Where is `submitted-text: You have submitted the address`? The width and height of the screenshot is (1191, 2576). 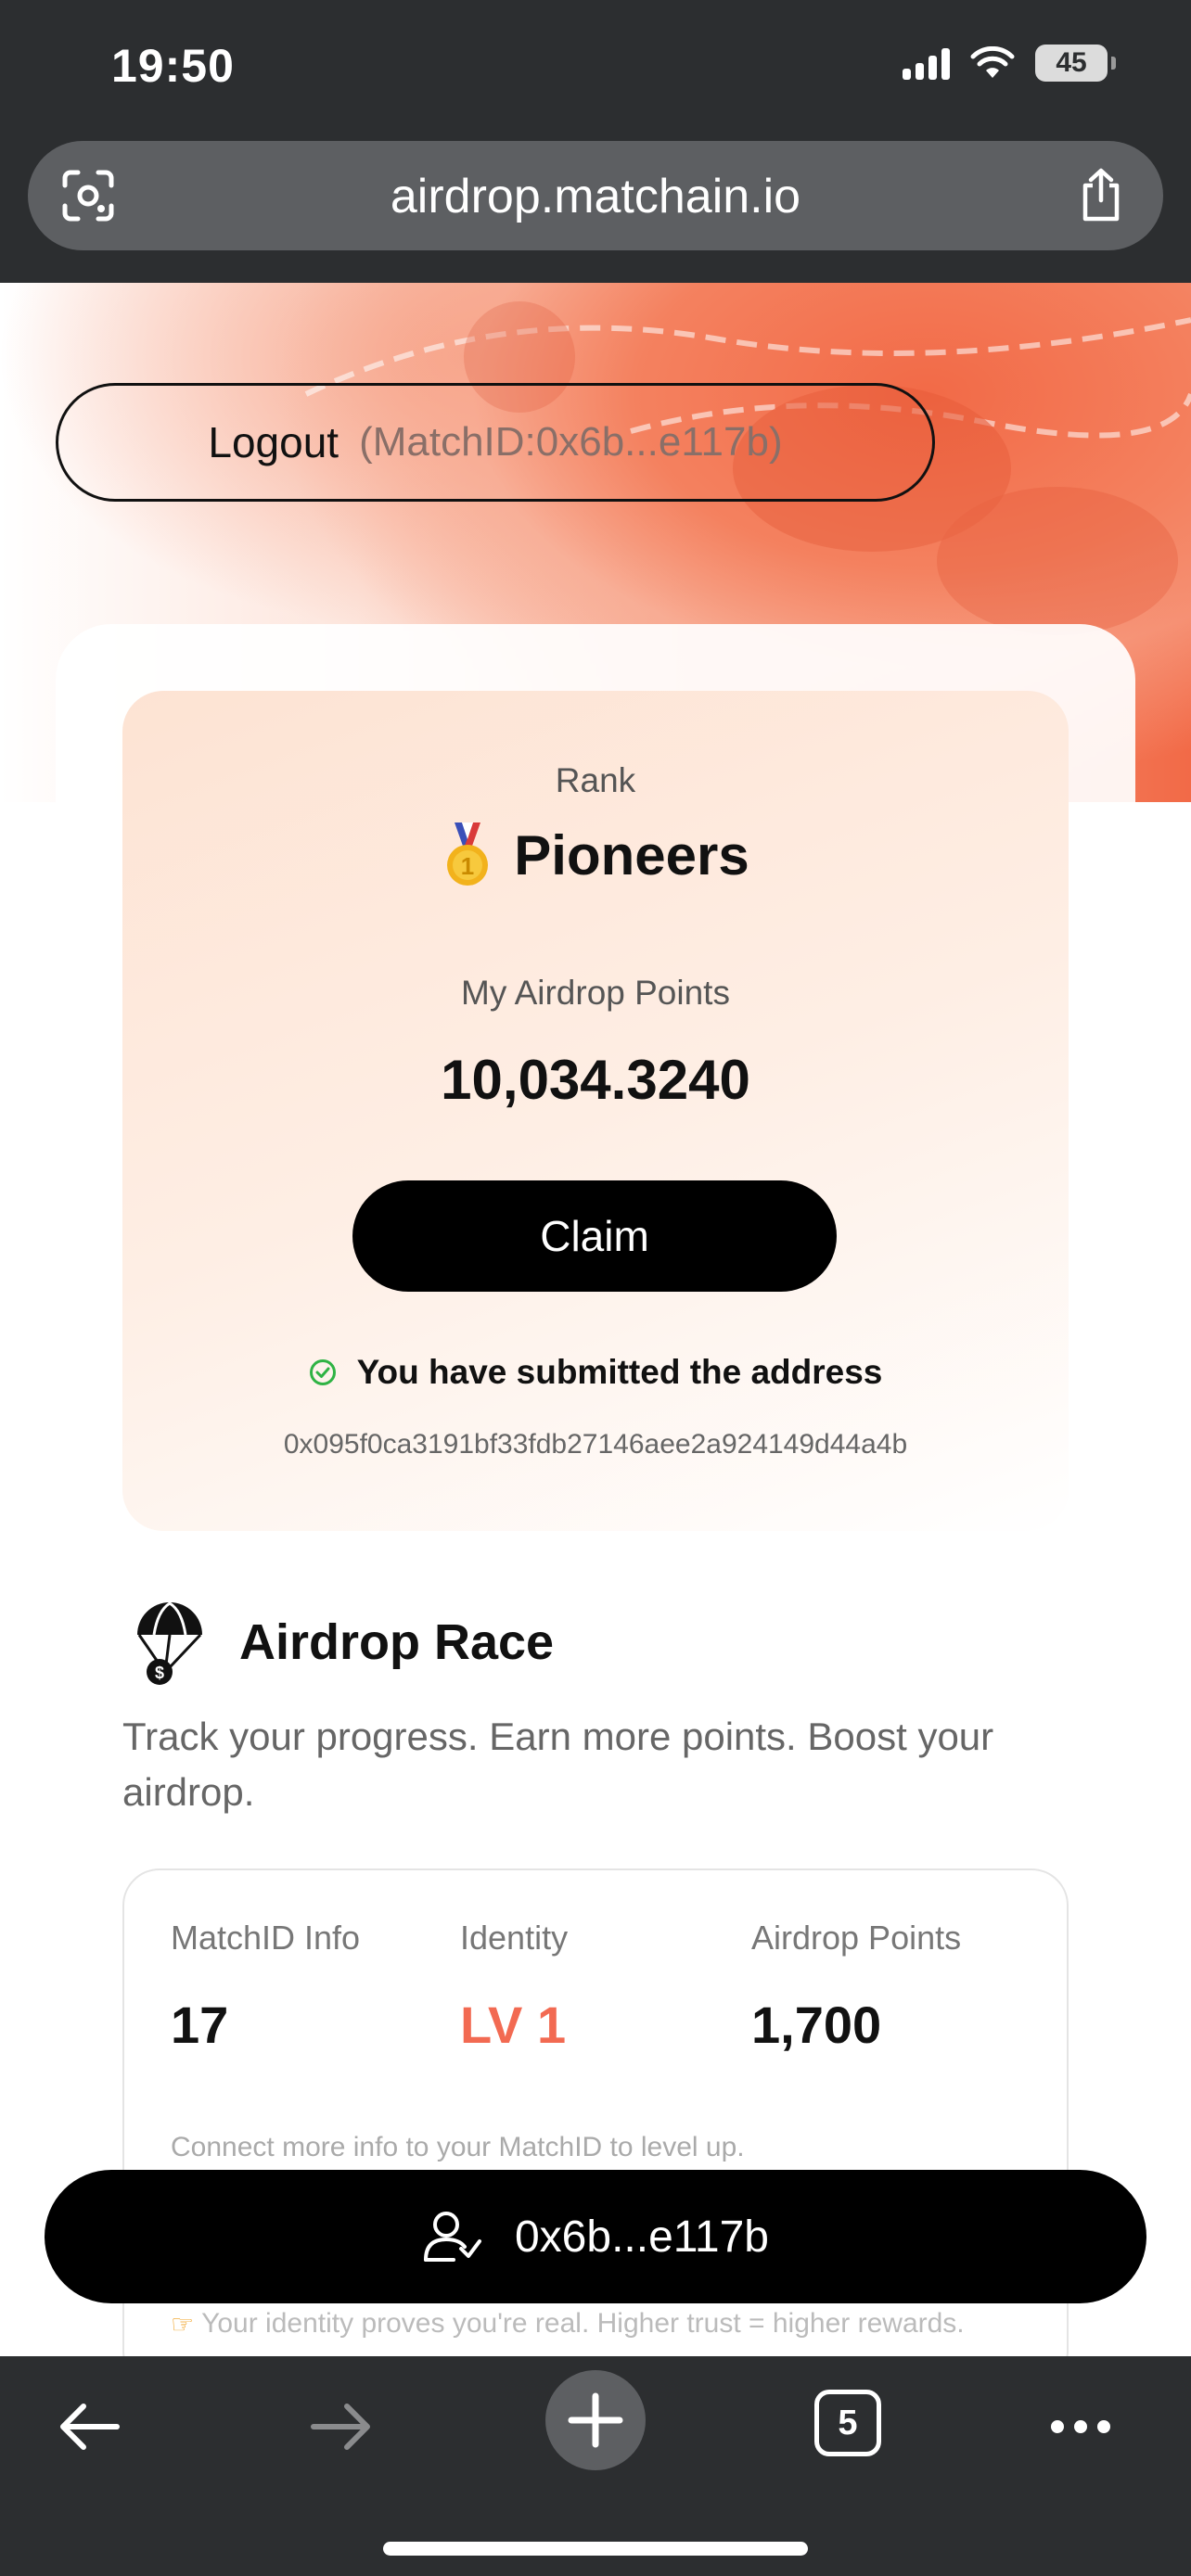
submitted-text: You have submitted the address is located at coordinates (619, 1372).